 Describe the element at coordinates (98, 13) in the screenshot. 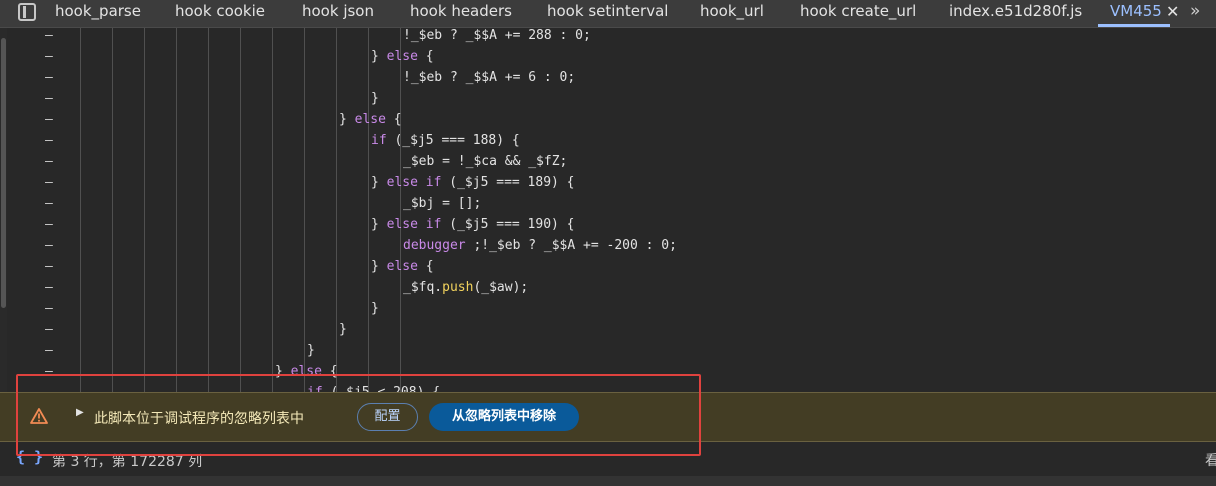

I see `tab-hook-parse: hook_parse` at that location.